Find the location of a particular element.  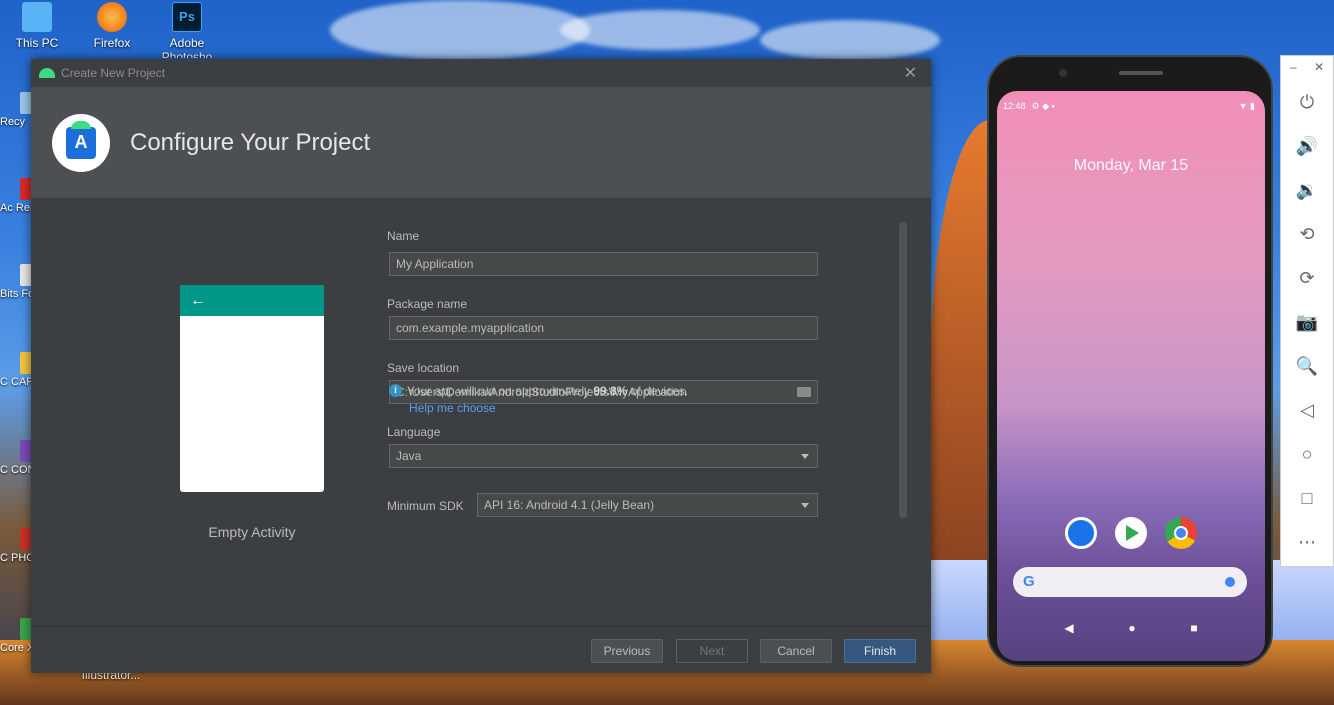

emulator-toolbar: – ✕ ⏻ 🔊 🔉 ⟲ ⟳ 📷 🔍 ◁ ○ □ ⋯ is located at coordinates (1307, 311).